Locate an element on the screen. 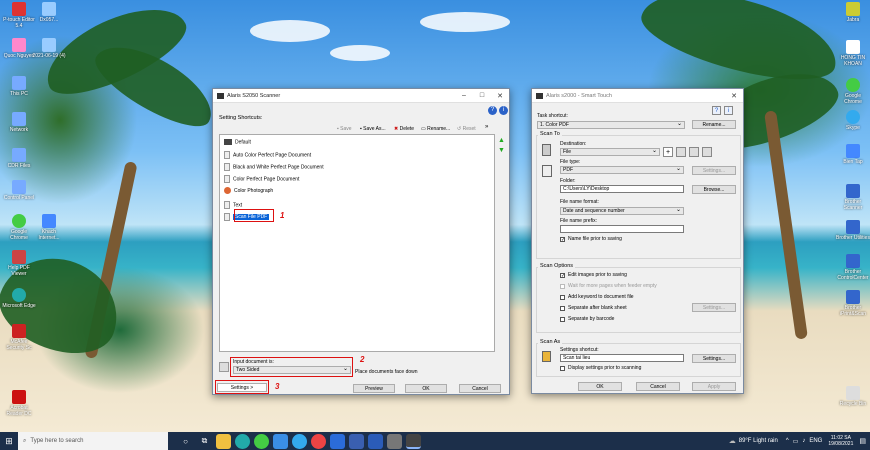 The image size is (870, 450). file-type-select: PDF is located at coordinates (622, 170).